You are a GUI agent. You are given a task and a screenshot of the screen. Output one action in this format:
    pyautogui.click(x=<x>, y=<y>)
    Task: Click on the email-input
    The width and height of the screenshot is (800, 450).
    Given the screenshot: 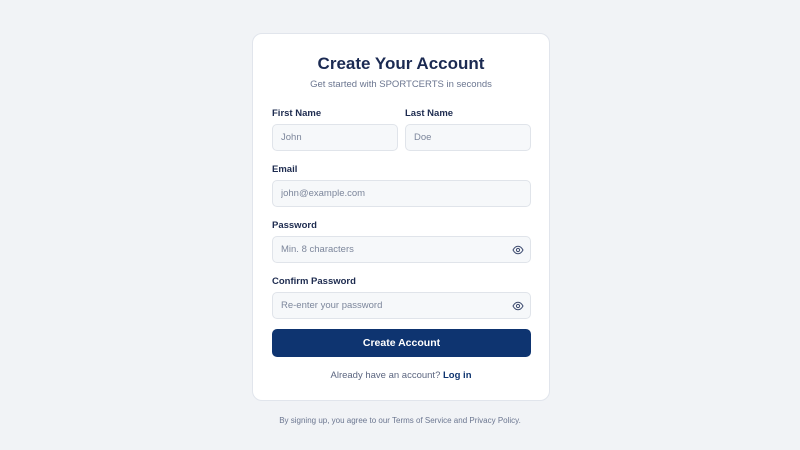 What is the action you would take?
    pyautogui.click(x=401, y=193)
    